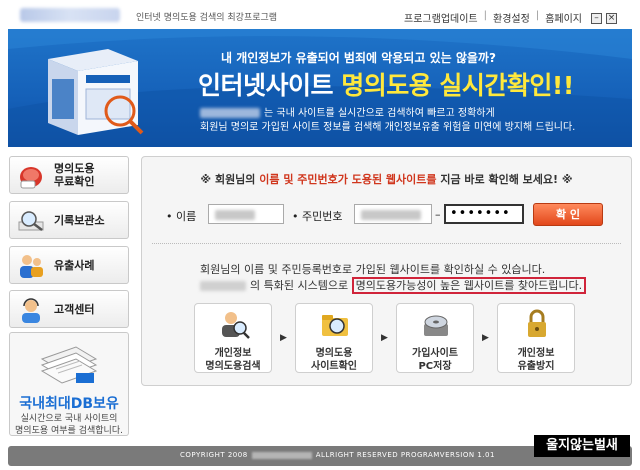  I want to click on banner-headline: 인터넷사이트 명의도용 실시간확인!!, so click(386, 84).